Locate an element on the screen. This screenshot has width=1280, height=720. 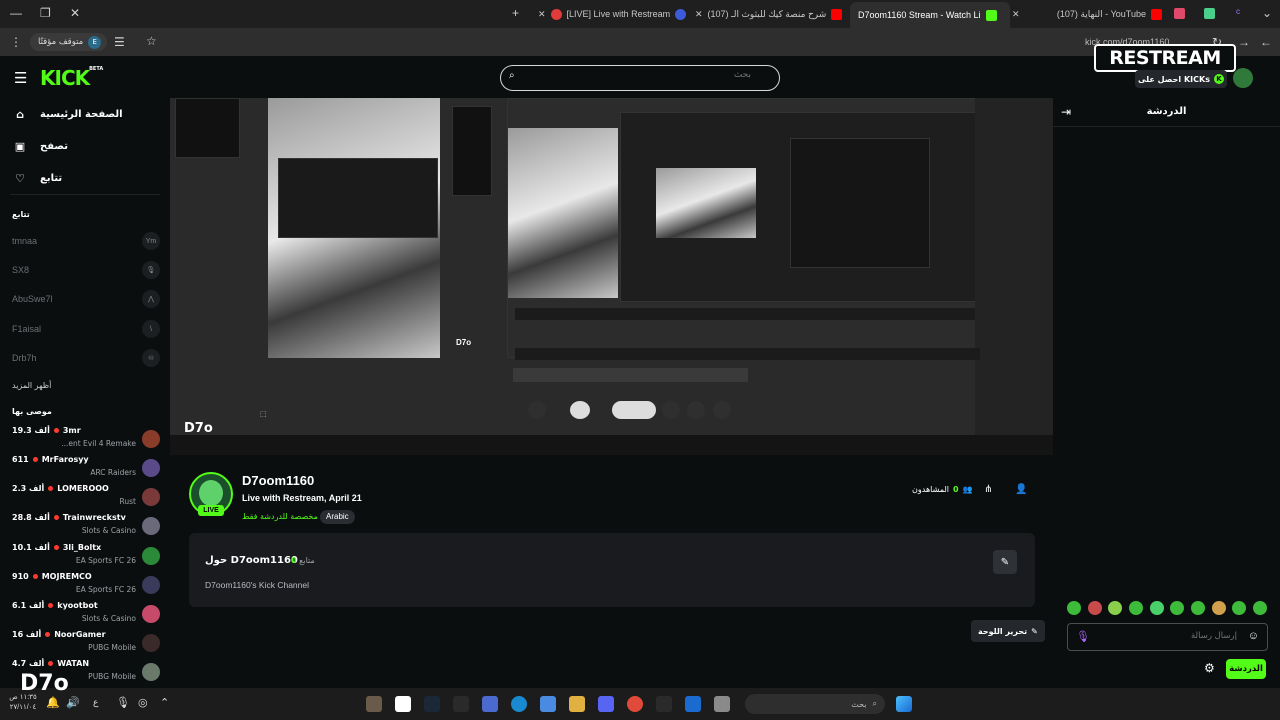
edit-about-button: ✎ is located at coordinates (1005, 562).